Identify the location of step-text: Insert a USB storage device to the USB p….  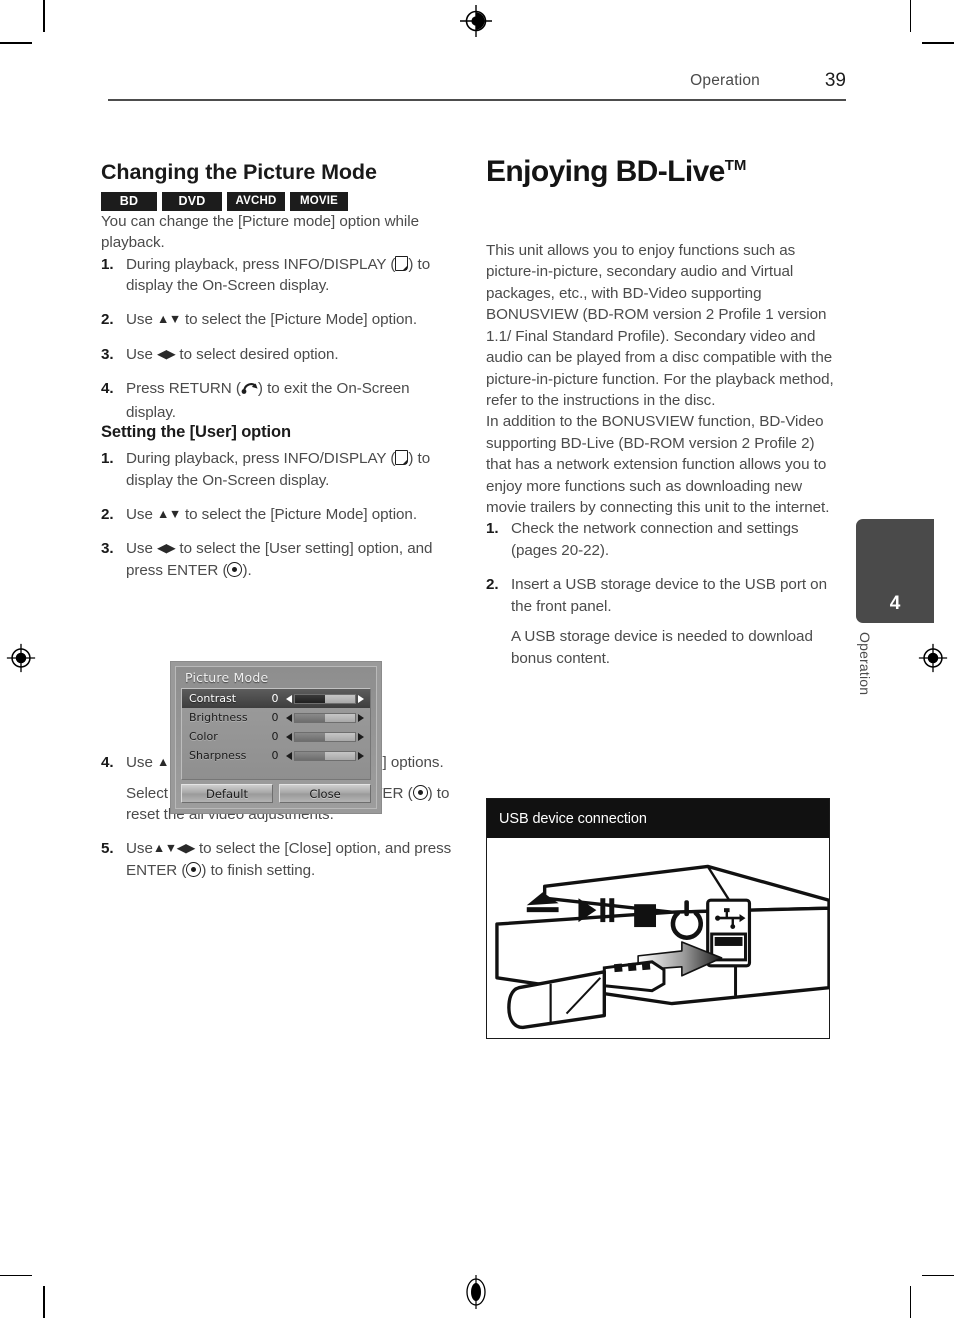
(669, 595).